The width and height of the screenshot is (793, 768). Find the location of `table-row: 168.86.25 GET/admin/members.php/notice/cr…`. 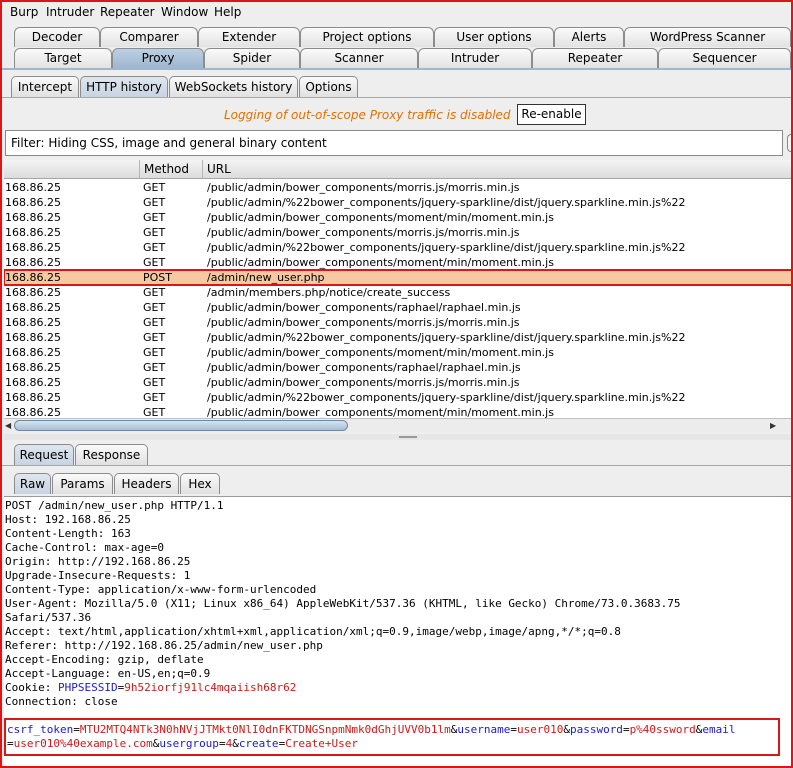

table-row: 168.86.25 GET/admin/members.php/notice/cr… is located at coordinates (397, 292).